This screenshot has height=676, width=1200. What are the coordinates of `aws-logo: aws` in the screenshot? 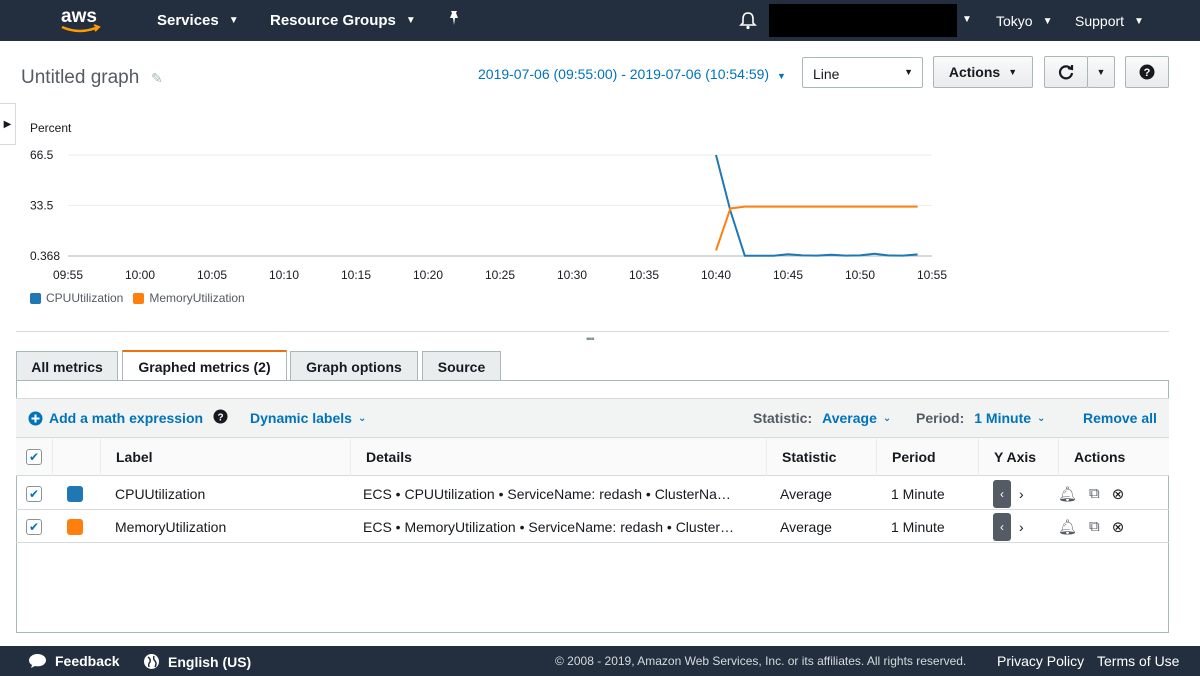 It's located at (81, 20).